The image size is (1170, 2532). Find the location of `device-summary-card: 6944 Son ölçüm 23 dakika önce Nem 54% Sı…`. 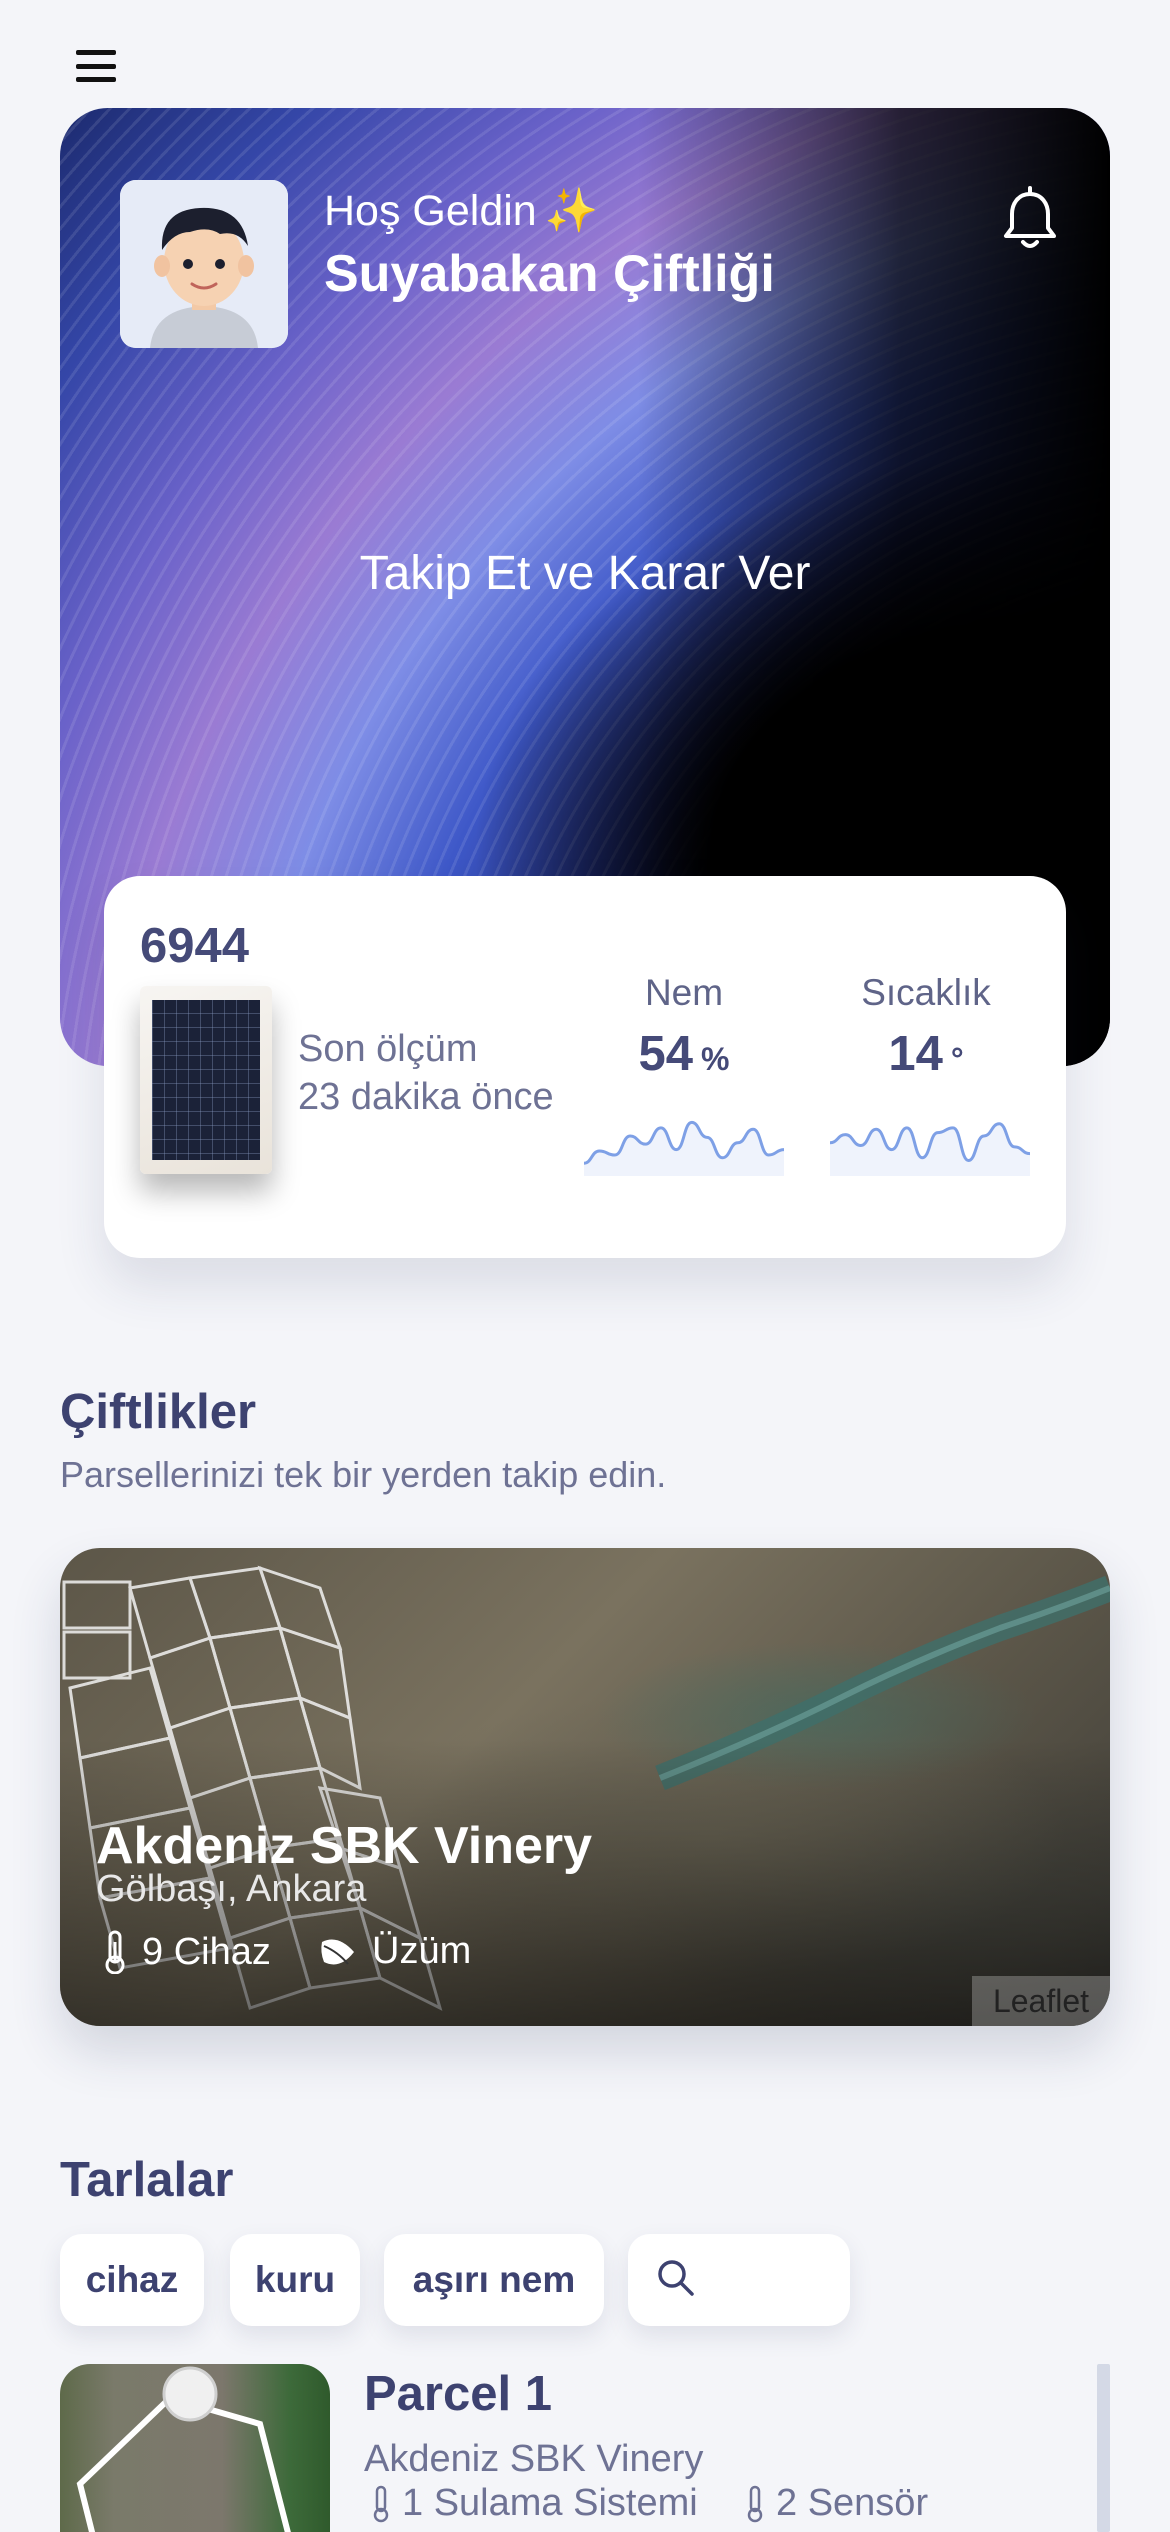

device-summary-card: 6944 Son ölçüm 23 dakika önce Nem 54% Sı… is located at coordinates (585, 1067).